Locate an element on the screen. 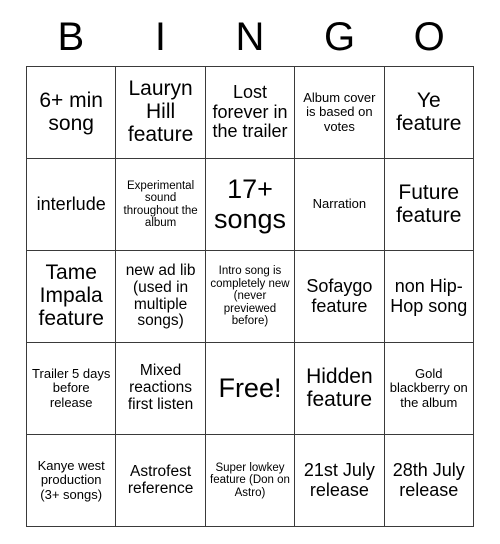 The width and height of the screenshot is (500, 544). bingo-cell-label: 28th July release is located at coordinates (428, 480).